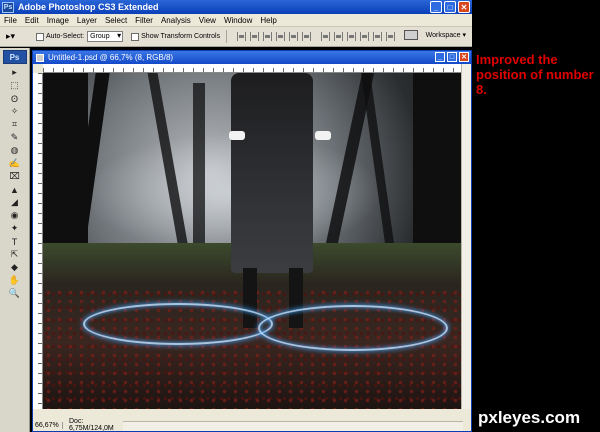 Image resolution: width=600 pixels, height=432 pixels. Describe the element at coordinates (15, 163) in the screenshot. I see `tool-8-icon: ✍` at that location.